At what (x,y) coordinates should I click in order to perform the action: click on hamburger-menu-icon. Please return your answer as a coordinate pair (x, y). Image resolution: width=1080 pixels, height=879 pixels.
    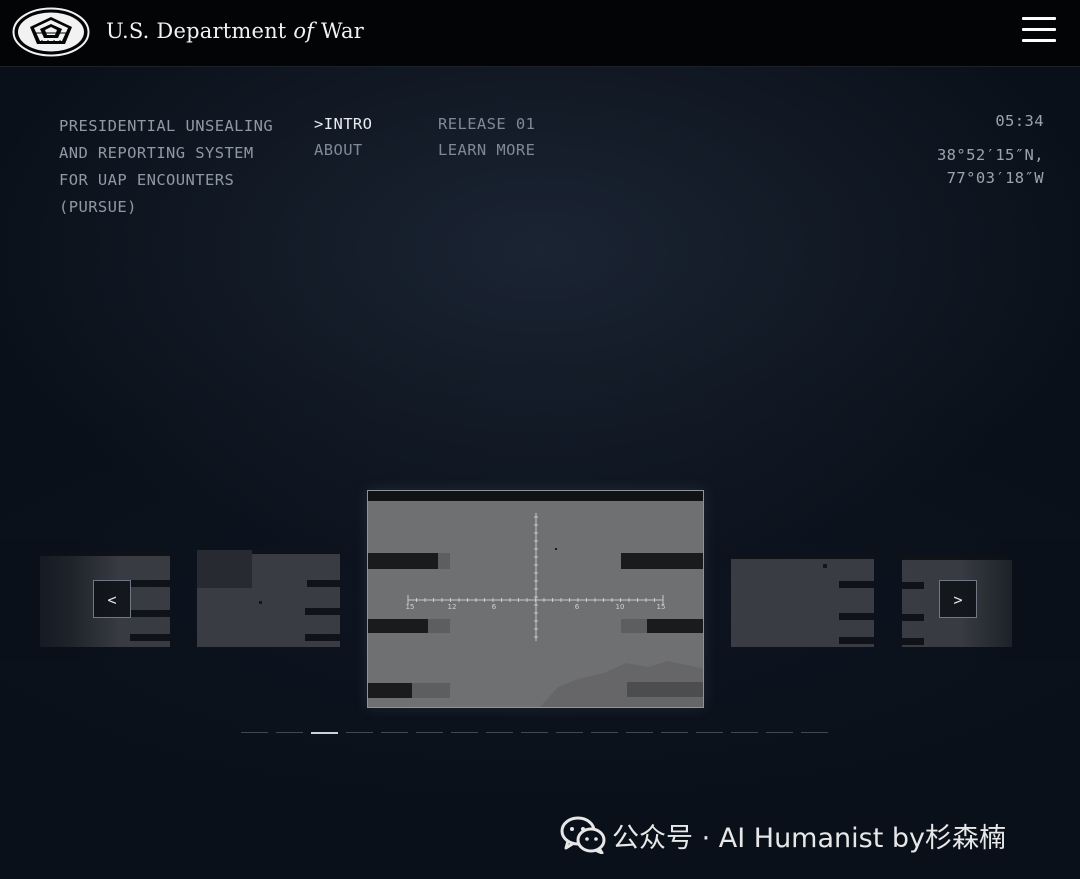
    Looking at the image, I should click on (1039, 30).